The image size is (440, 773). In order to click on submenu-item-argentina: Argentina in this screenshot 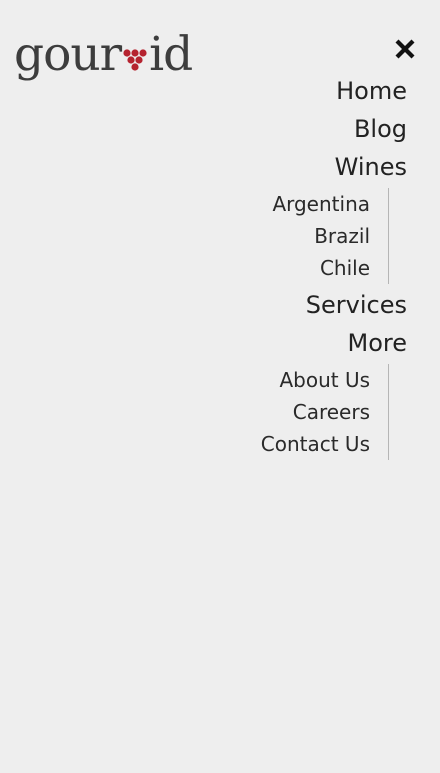, I will do `click(238, 204)`.